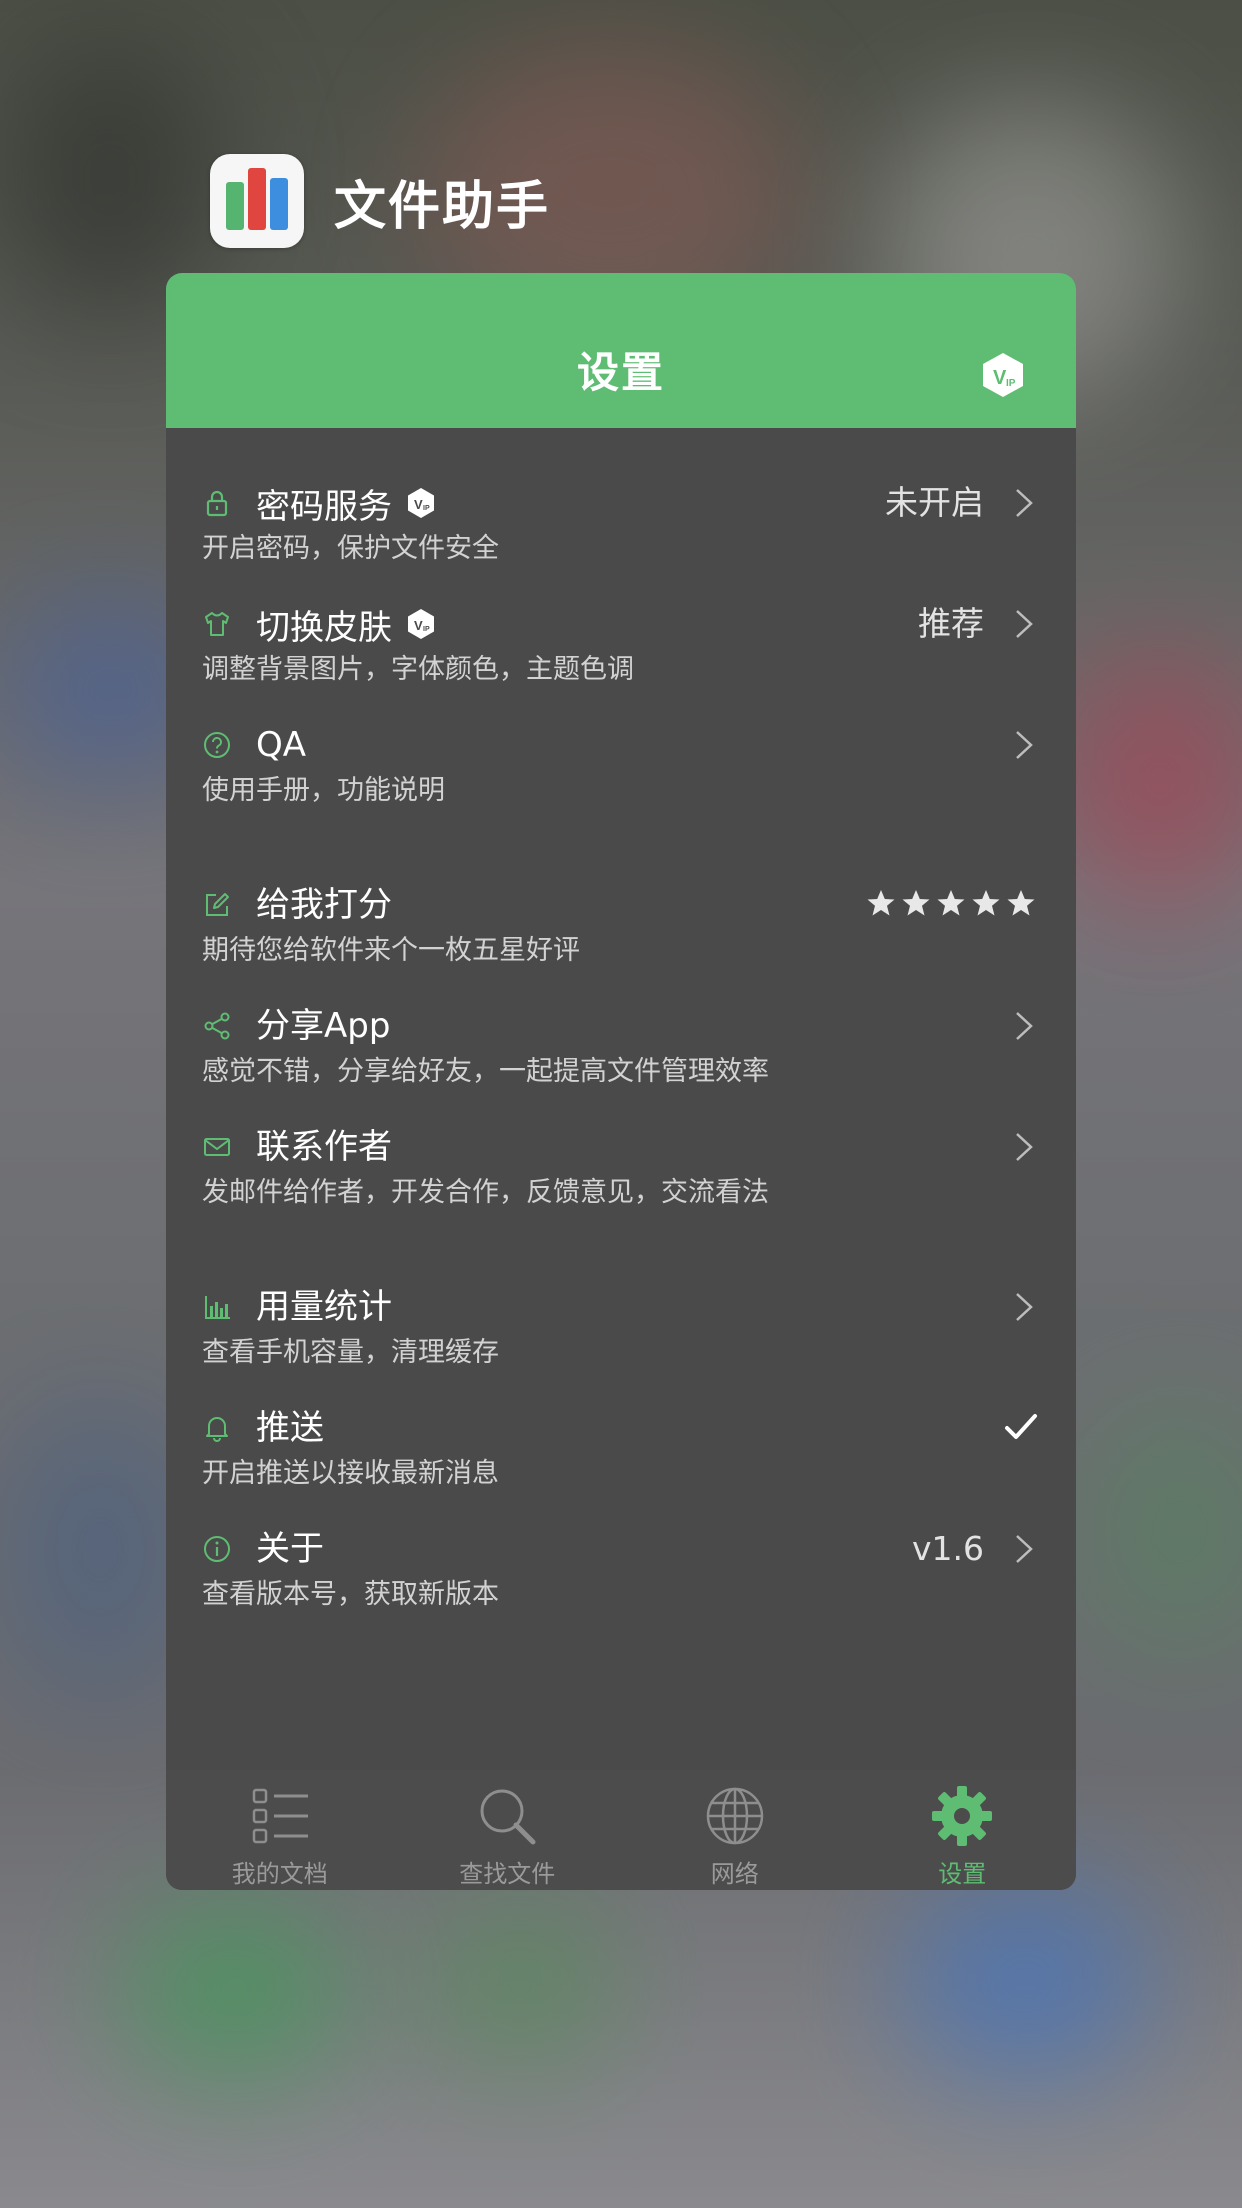  What do you see at coordinates (947, 1548) in the screenshot?
I see `row-value: v1.6` at bounding box center [947, 1548].